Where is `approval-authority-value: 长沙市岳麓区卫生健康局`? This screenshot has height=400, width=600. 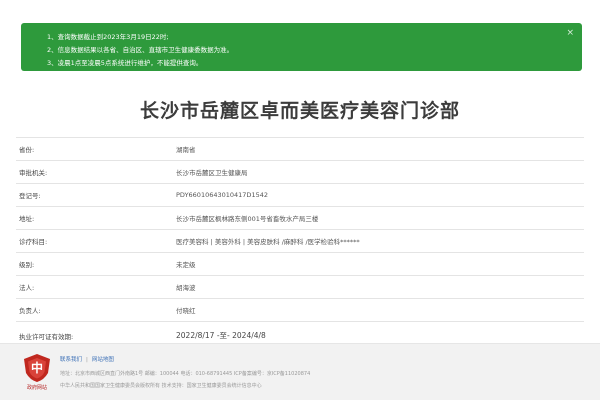 approval-authority-value: 长沙市岳麓区卫生健康局 is located at coordinates (212, 173).